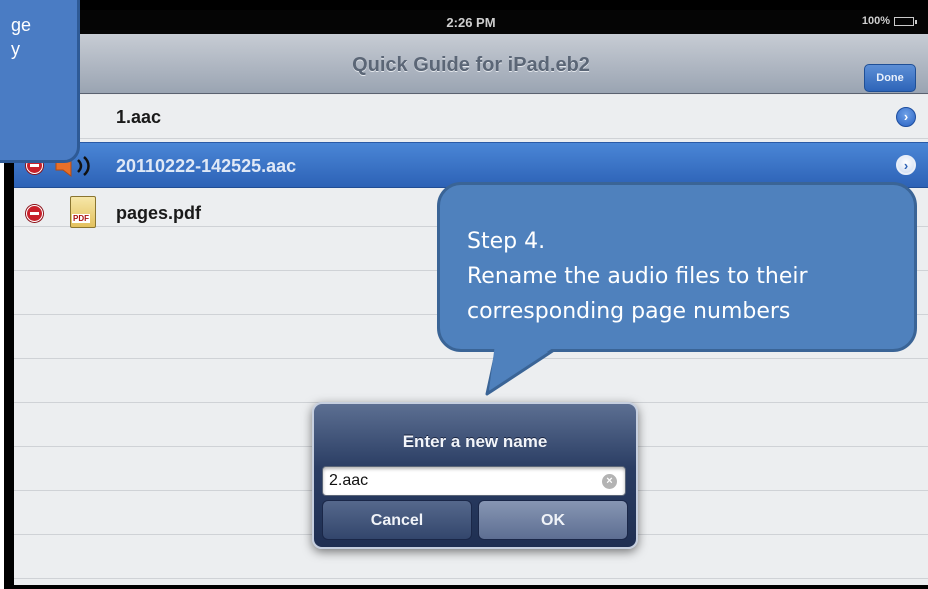 Image resolution: width=928 pixels, height=589 pixels. Describe the element at coordinates (553, 520) in the screenshot. I see `ok-button: OK` at that location.